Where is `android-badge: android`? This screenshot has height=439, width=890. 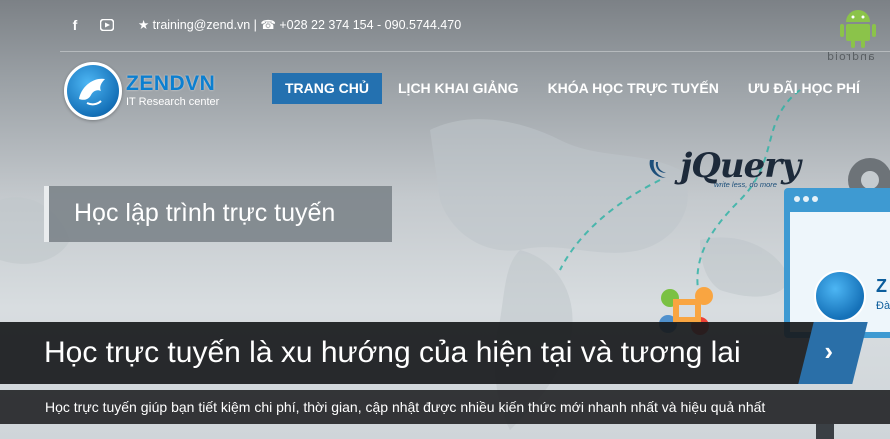 android-badge: android is located at coordinates (858, 35).